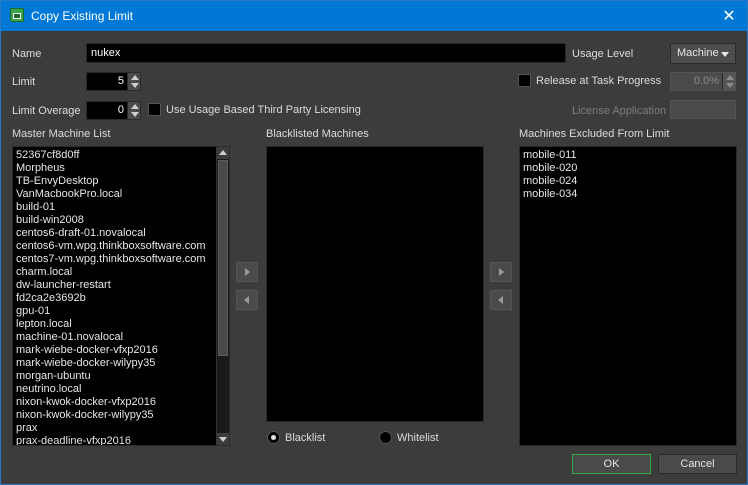 The width and height of the screenshot is (748, 485). I want to click on machine-list-item: lepton.local, so click(121, 324).